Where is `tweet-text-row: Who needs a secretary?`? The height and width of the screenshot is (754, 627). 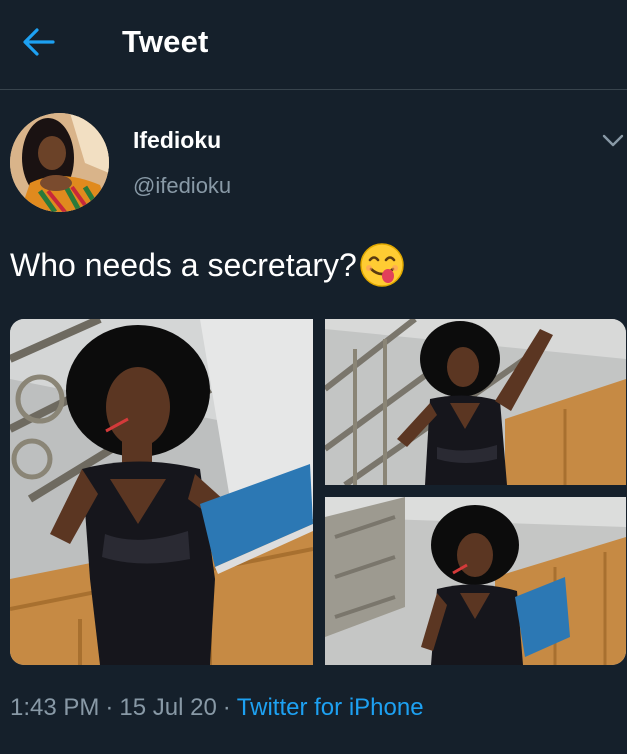 tweet-text-row: Who needs a secretary? is located at coordinates (207, 265).